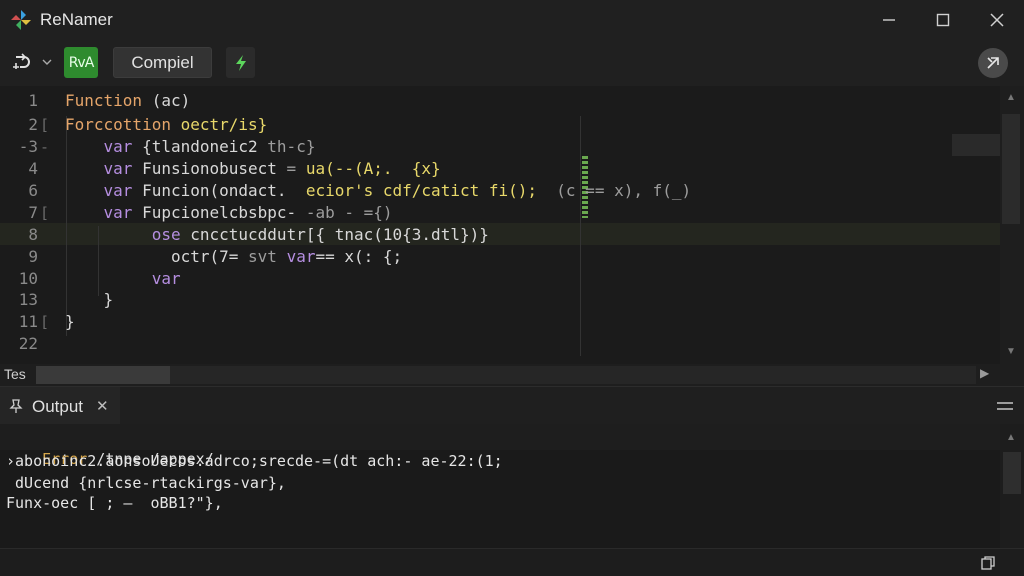 Image resolution: width=1024 pixels, height=576 pixels. I want to click on quick-run-button, so click(240, 62).